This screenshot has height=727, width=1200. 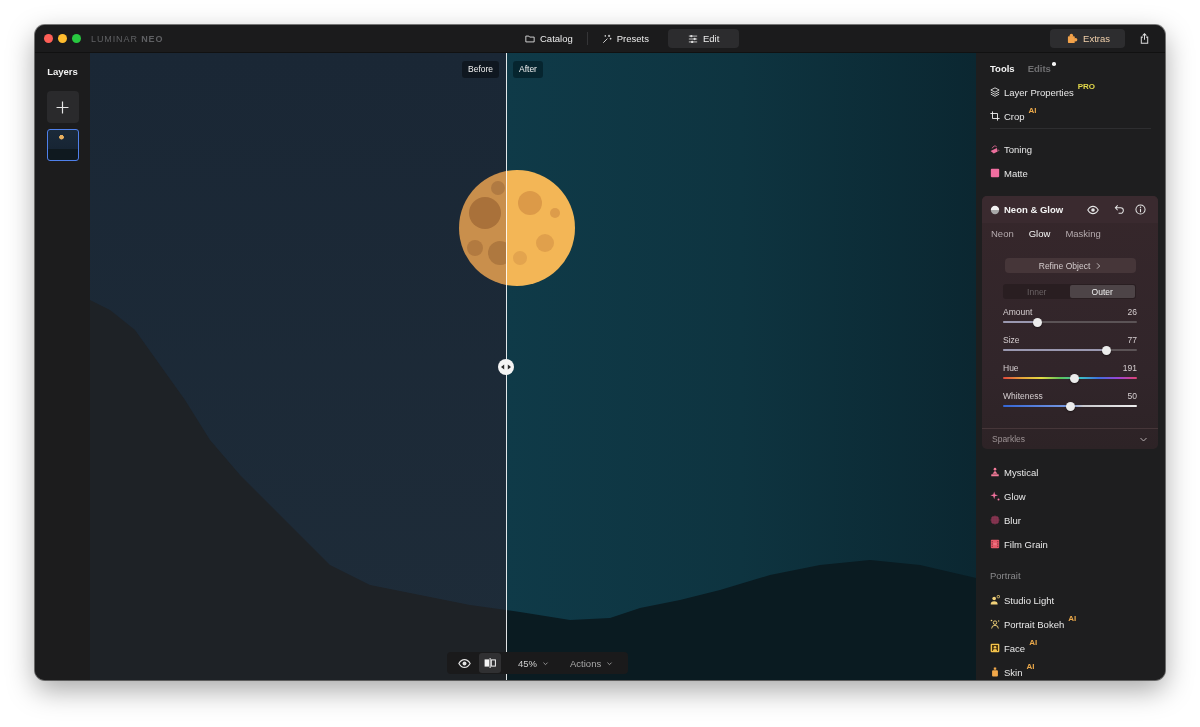 I want to click on split-line, so click(x=506, y=366).